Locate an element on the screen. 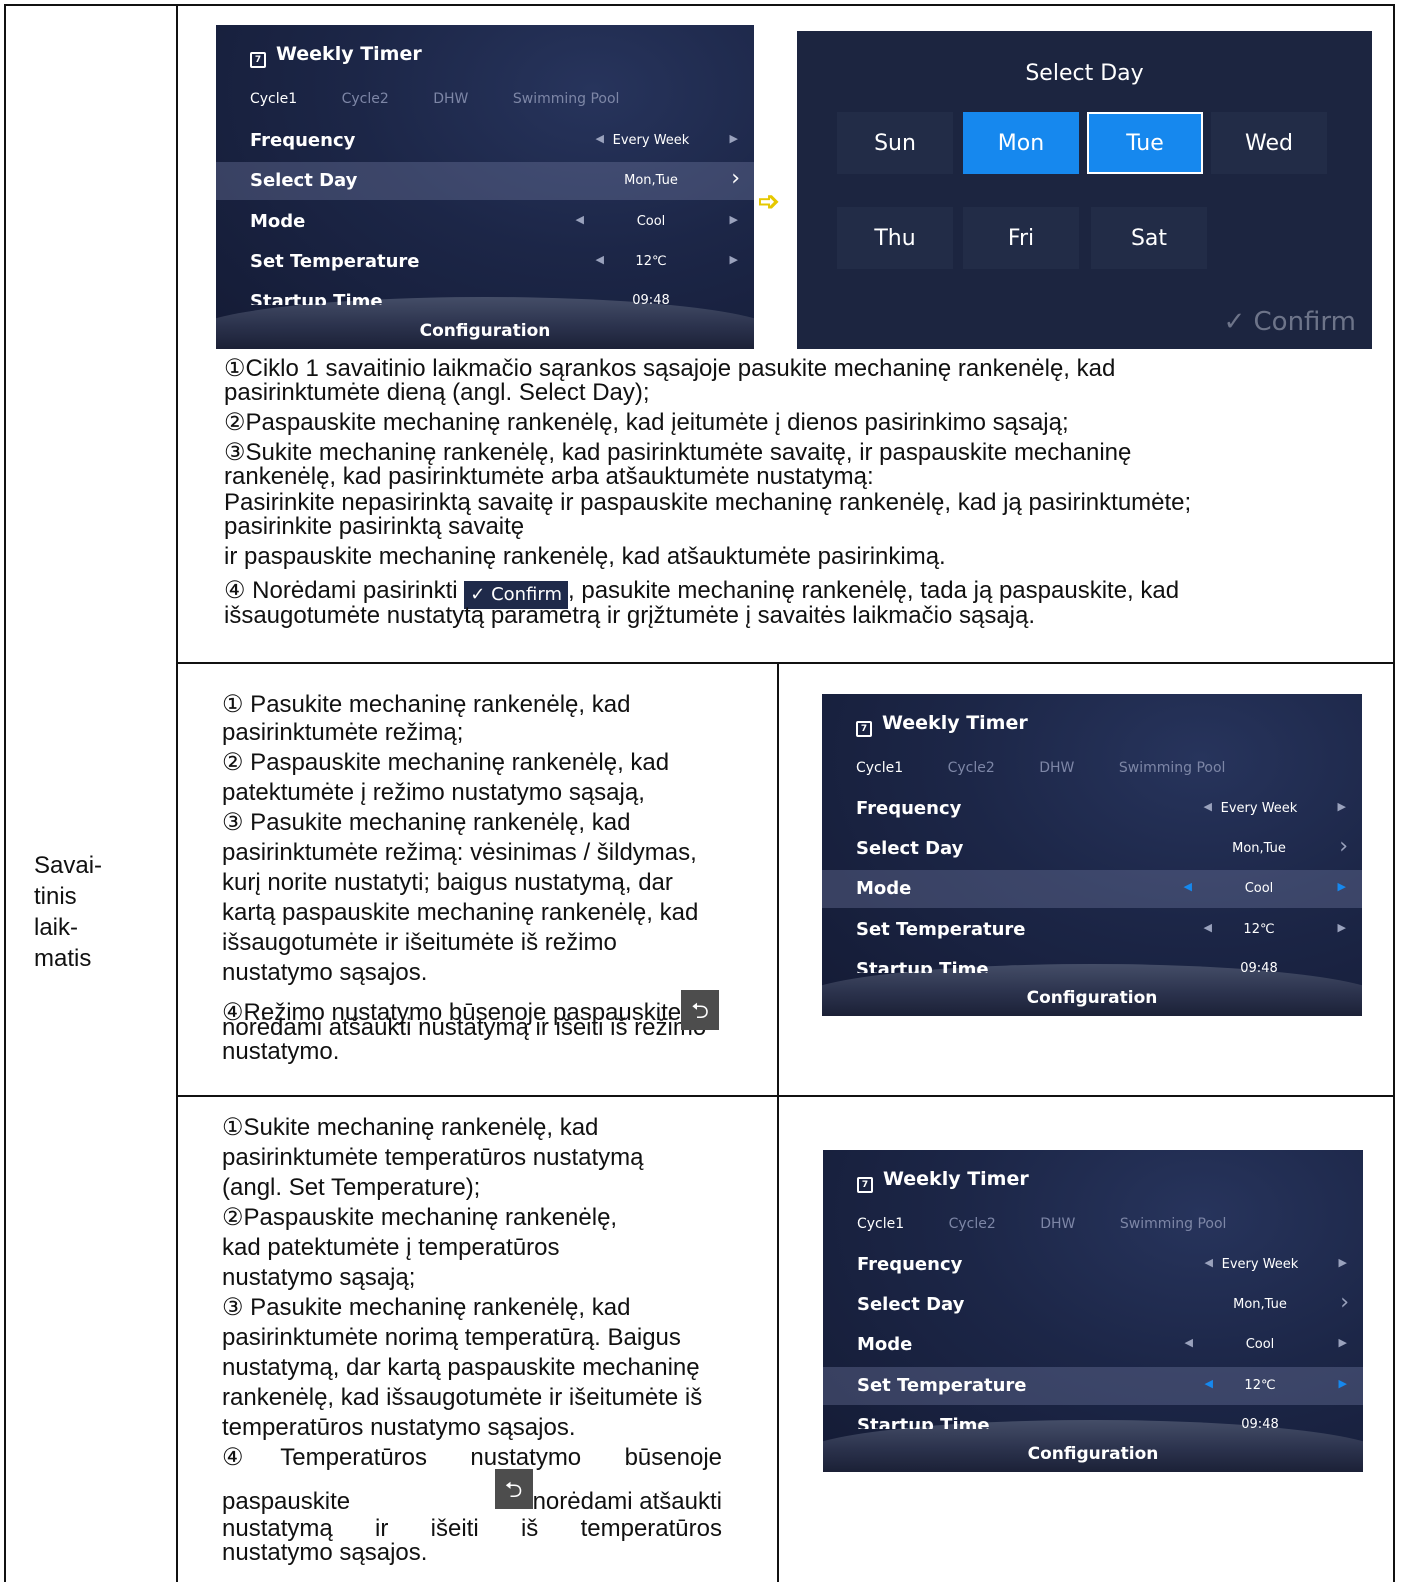 This screenshot has width=1415, height=1582. day-tue: Tue is located at coordinates (1145, 143).